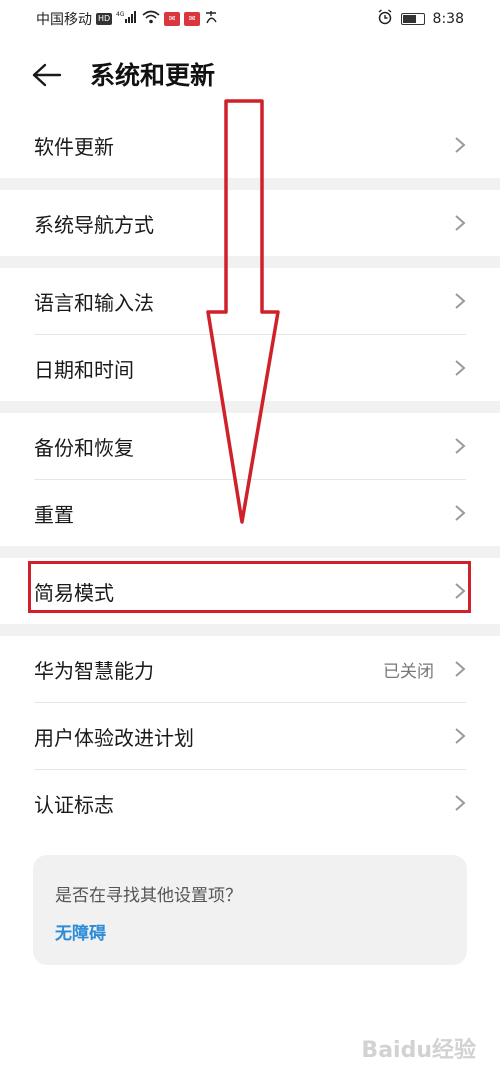  I want to click on payment-app-icon, so click(211, 19).